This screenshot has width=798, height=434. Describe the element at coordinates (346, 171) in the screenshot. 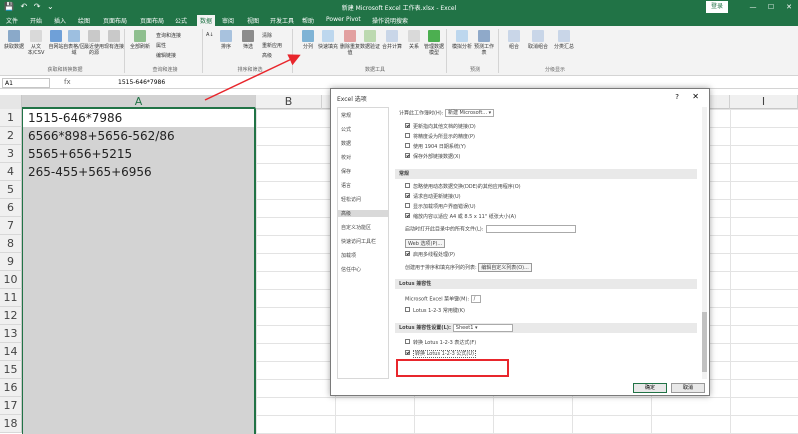

I see `nav-item-save: 保存` at that location.